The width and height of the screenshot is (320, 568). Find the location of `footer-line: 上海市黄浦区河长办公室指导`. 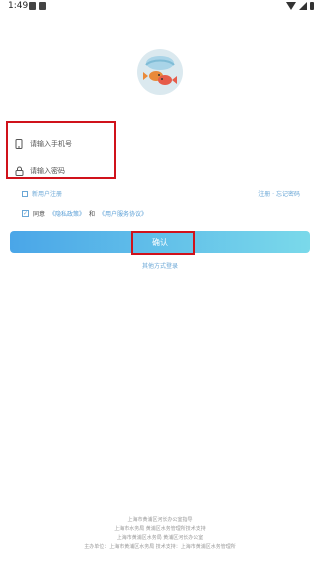

footer-line: 上海市黄浦区河长办公室指导 is located at coordinates (160, 520).